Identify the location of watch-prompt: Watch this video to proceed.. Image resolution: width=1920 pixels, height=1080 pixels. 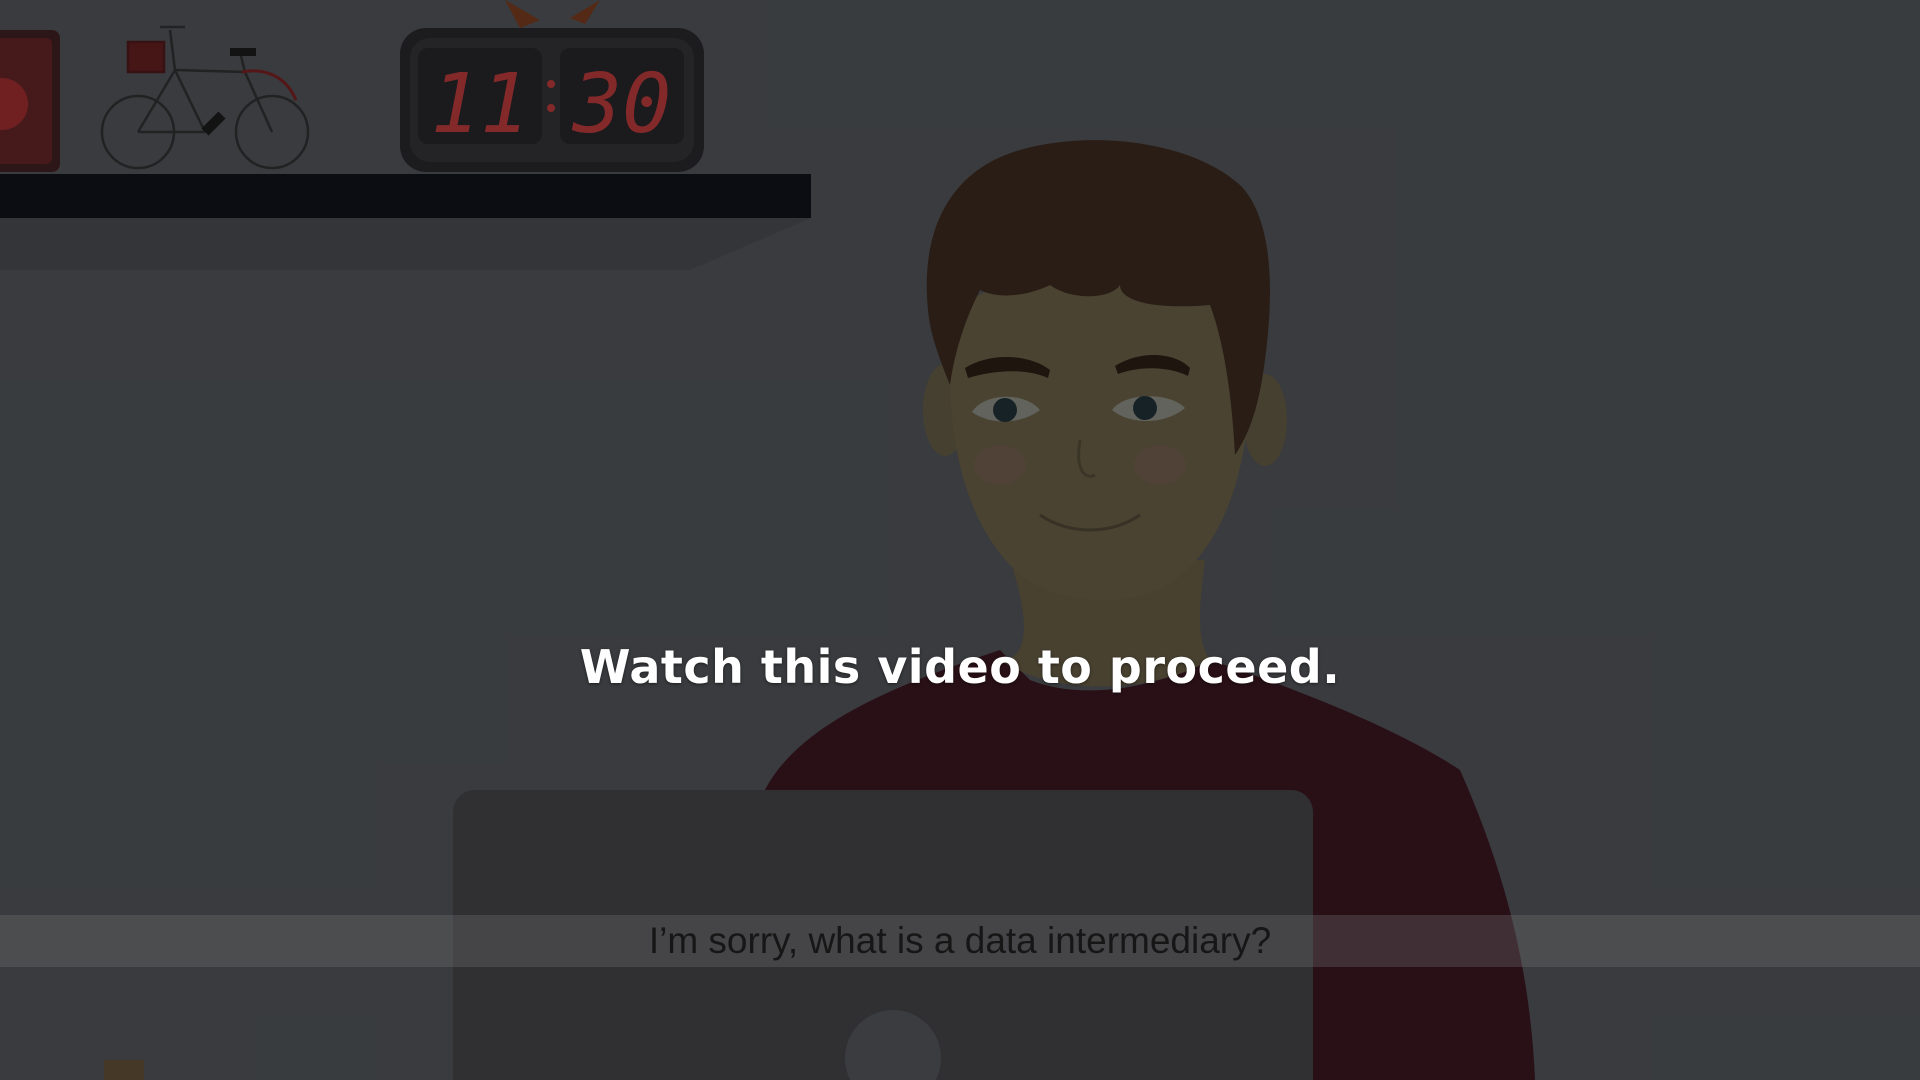
(960, 667).